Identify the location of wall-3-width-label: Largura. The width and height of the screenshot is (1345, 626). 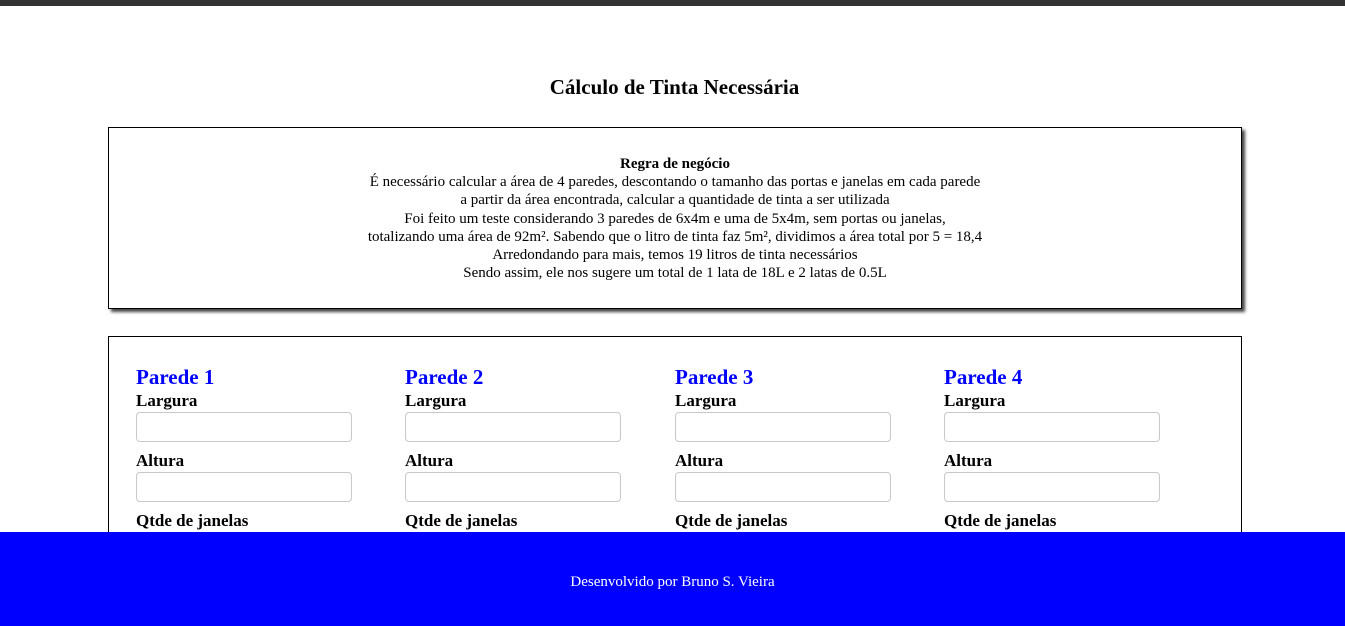
(706, 400).